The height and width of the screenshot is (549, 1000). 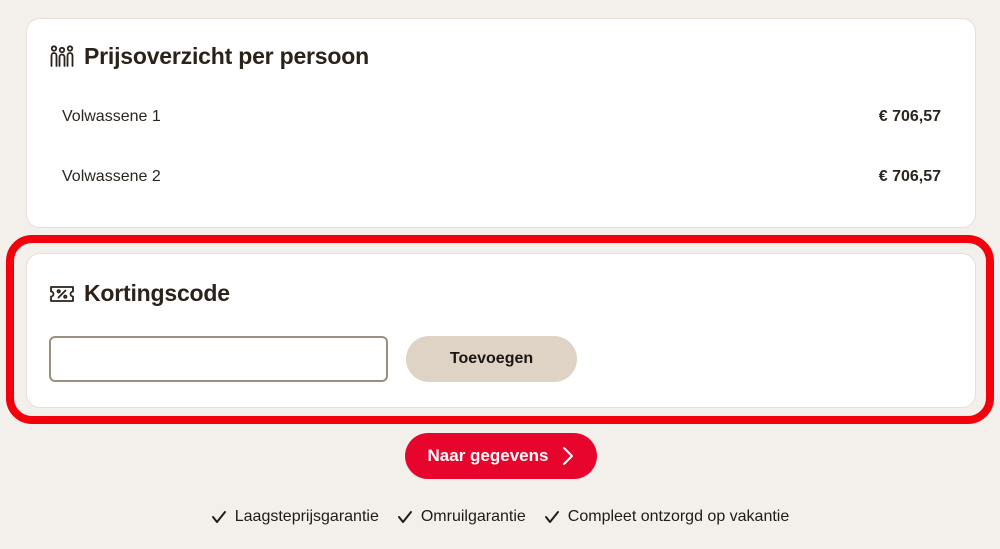 I want to click on guarantee-label: Omruilgarantie, so click(x=473, y=516).